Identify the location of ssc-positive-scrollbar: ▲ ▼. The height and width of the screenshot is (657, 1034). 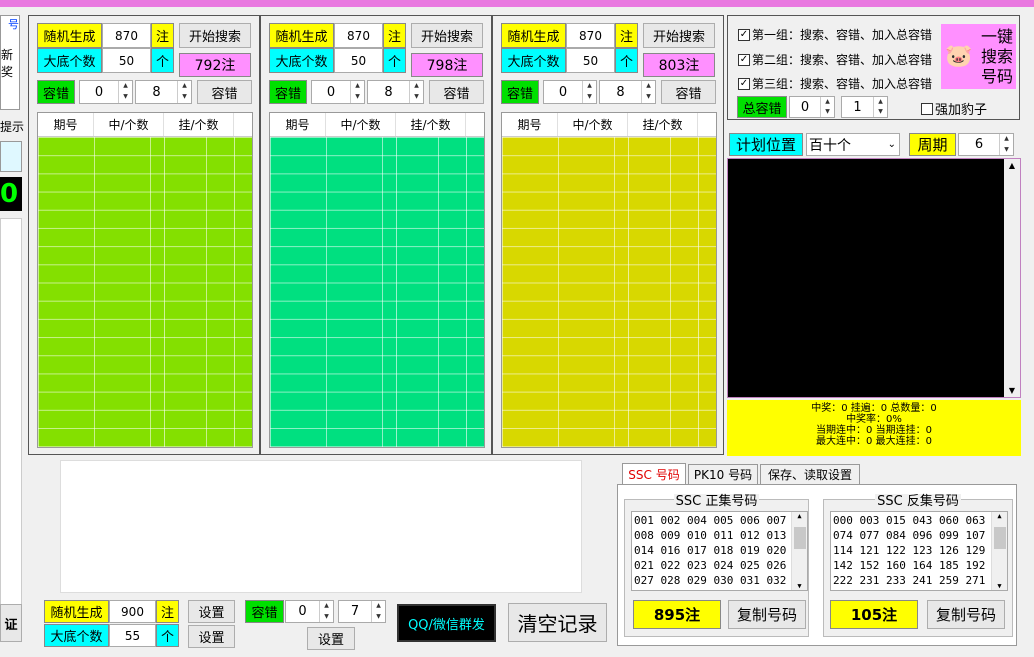
(799, 551).